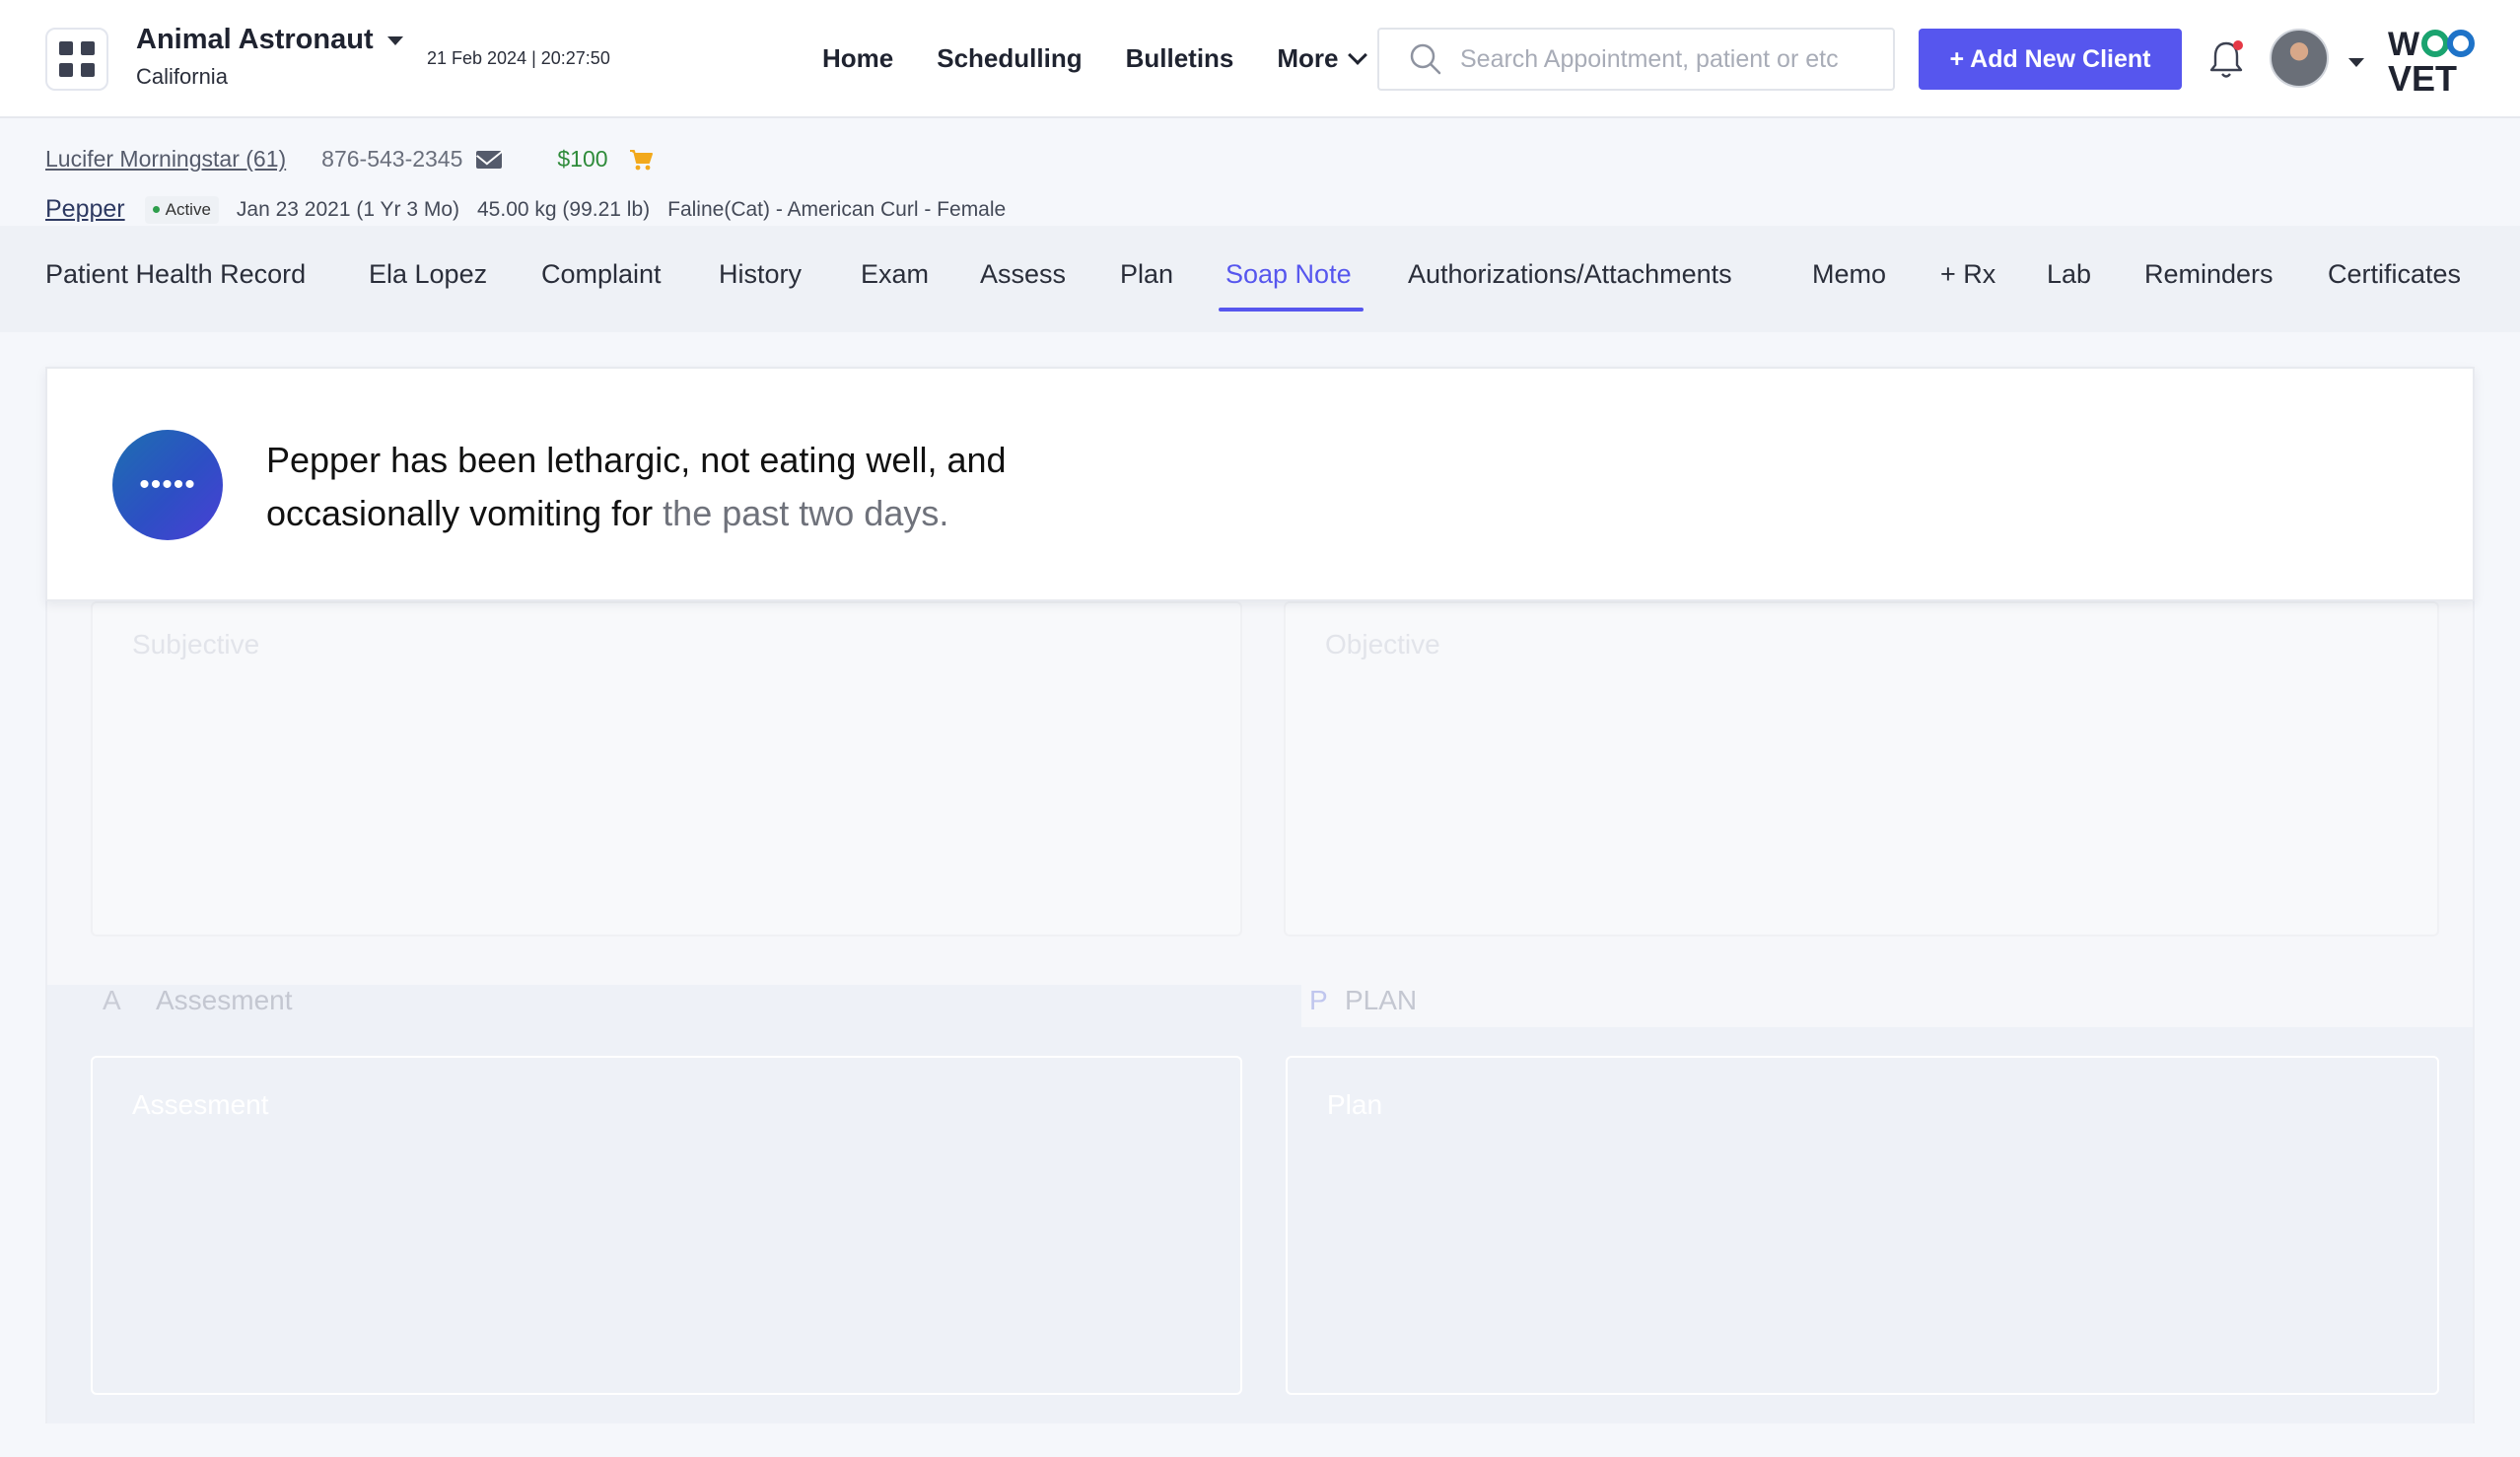 The image size is (2520, 1457). Describe the element at coordinates (188, 209) in the screenshot. I see `status-label: Active` at that location.